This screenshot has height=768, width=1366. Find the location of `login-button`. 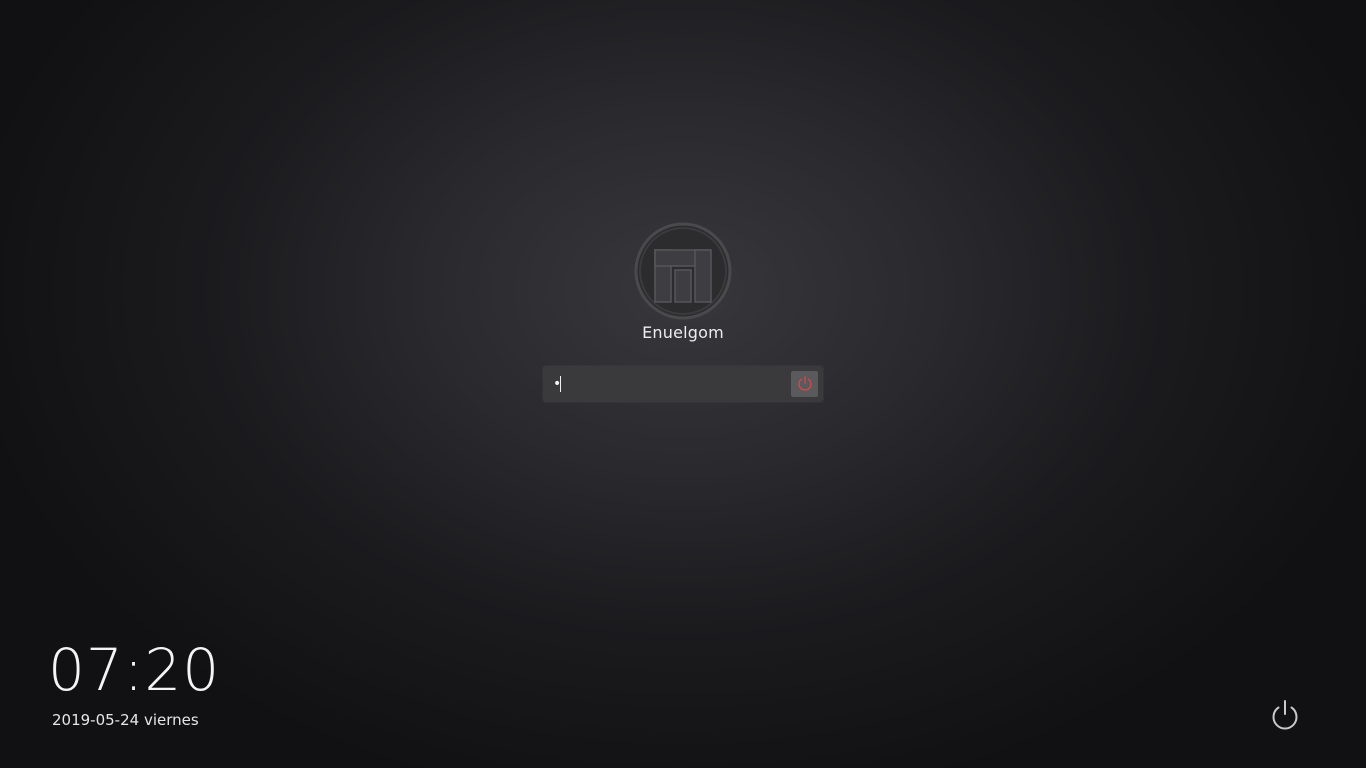

login-button is located at coordinates (804, 384).